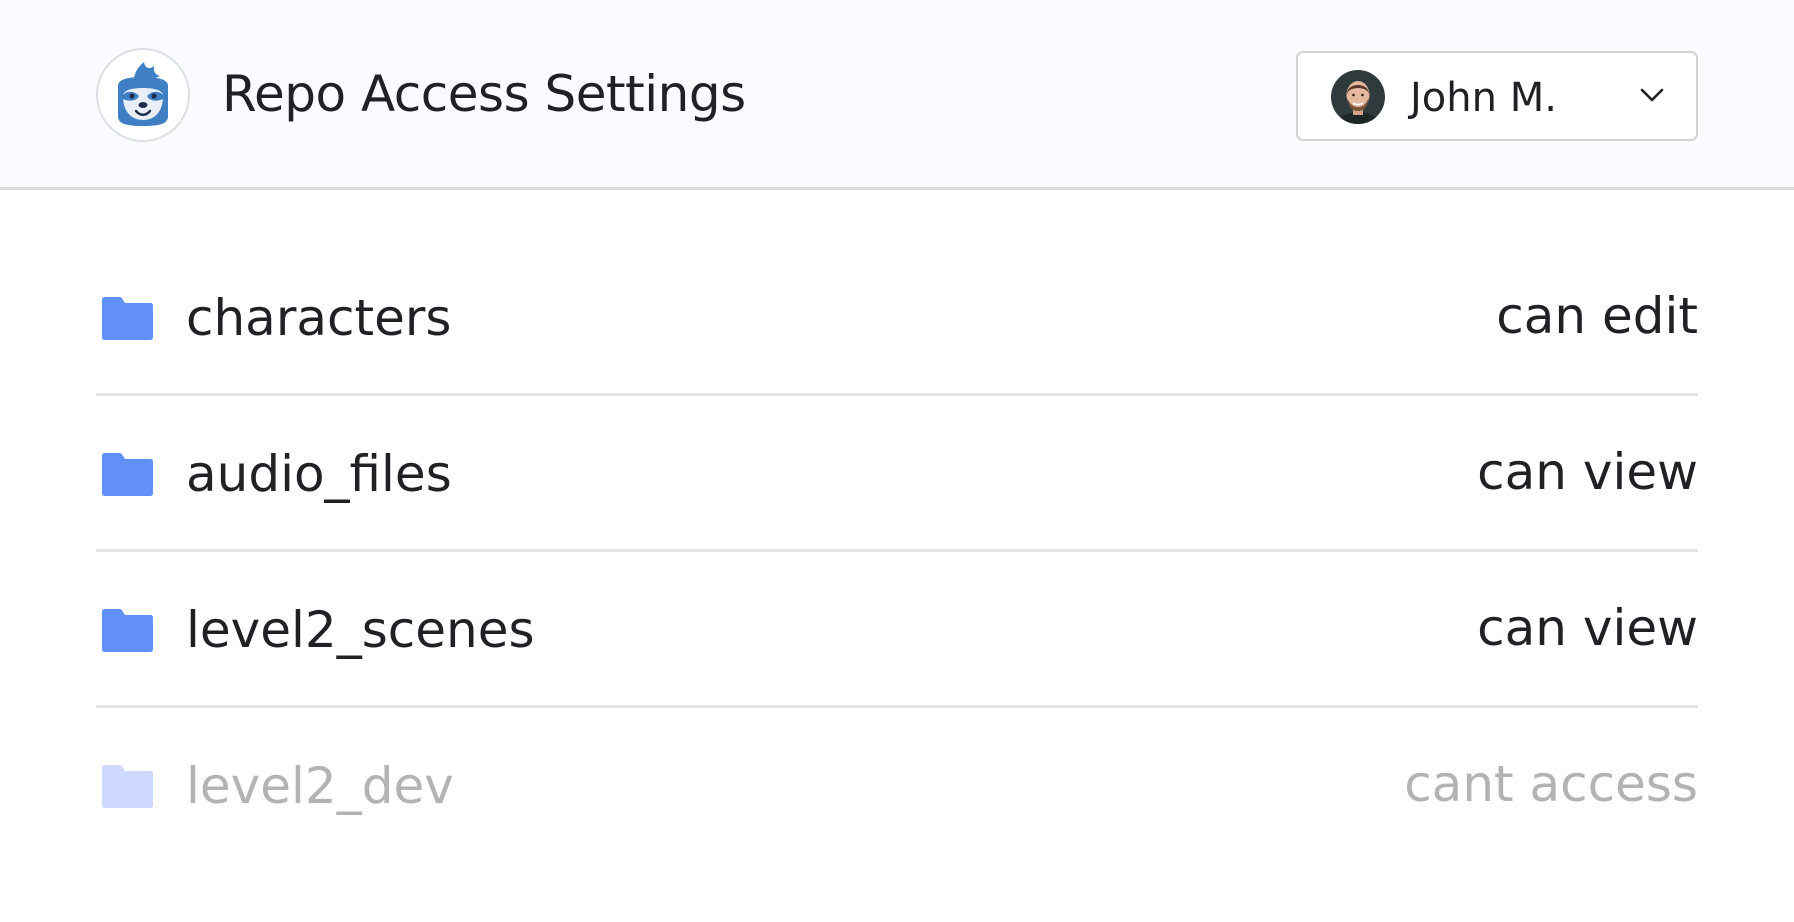 The image size is (1794, 922). Describe the element at coordinates (1483, 98) in the screenshot. I see `user-name: John M.` at that location.